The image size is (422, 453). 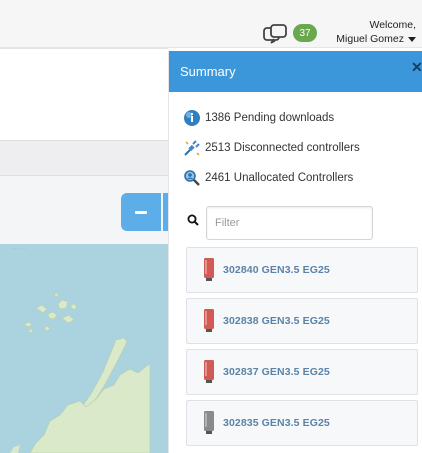 What do you see at coordinates (412, 39) in the screenshot?
I see `caret-down-icon` at bounding box center [412, 39].